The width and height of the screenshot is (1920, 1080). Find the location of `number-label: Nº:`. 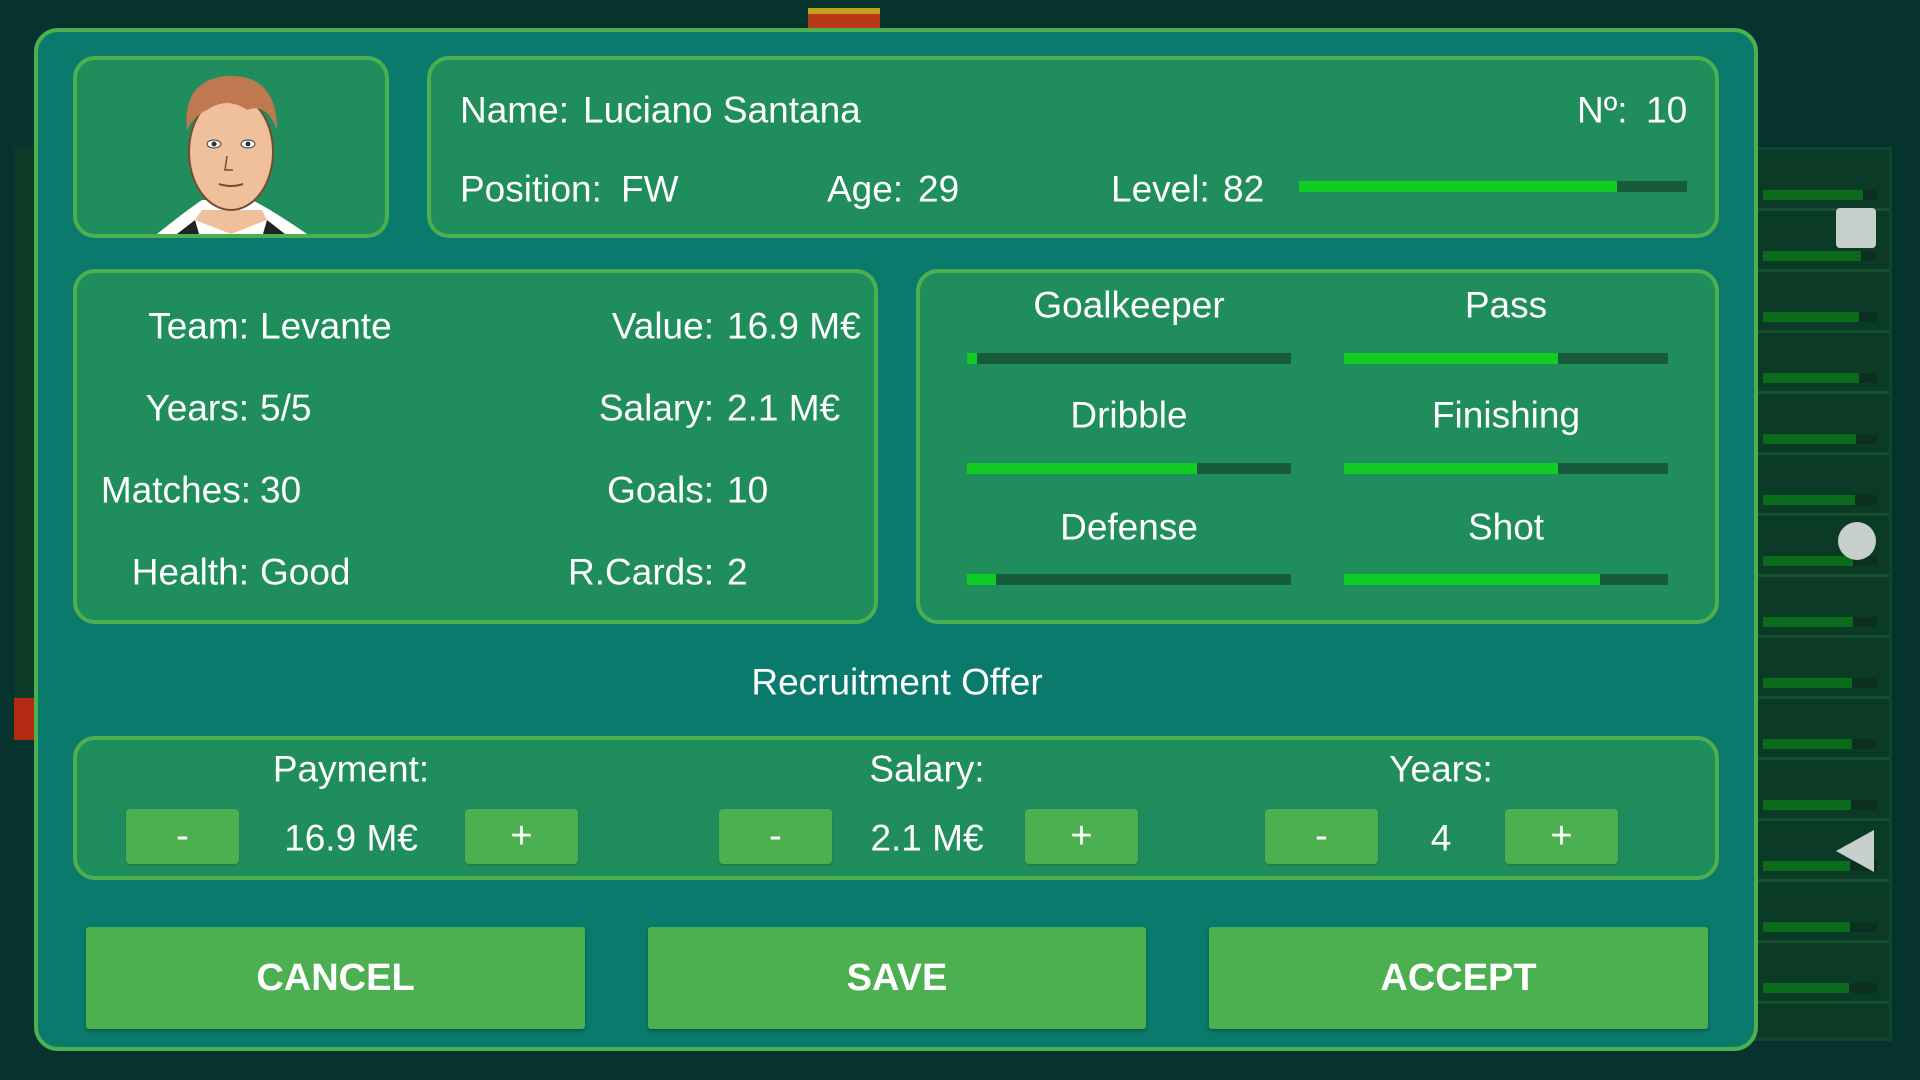

number-label: Nº: is located at coordinates (1602, 110).